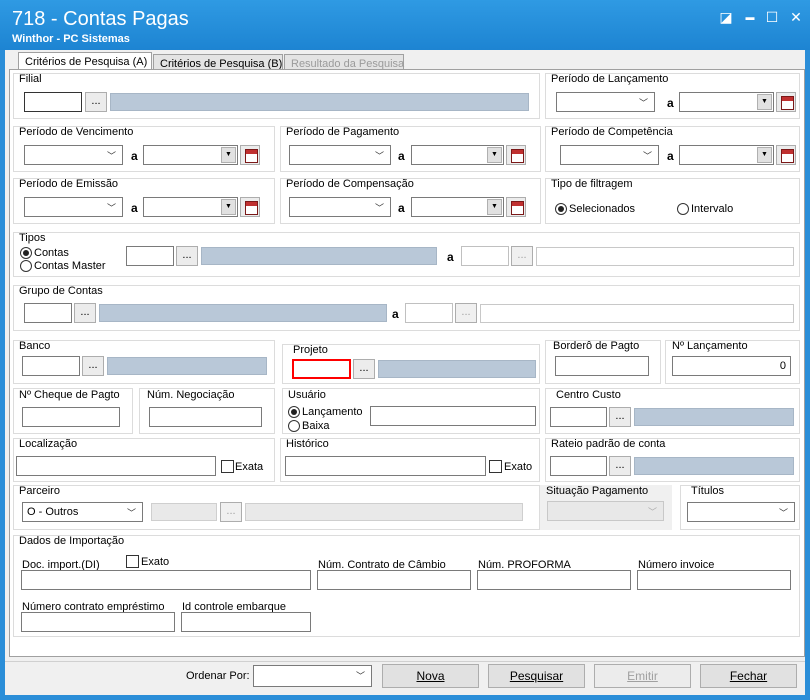 This screenshot has height=700, width=810. Describe the element at coordinates (726, 102) in the screenshot. I see `lancamento-end-date: ▼` at that location.